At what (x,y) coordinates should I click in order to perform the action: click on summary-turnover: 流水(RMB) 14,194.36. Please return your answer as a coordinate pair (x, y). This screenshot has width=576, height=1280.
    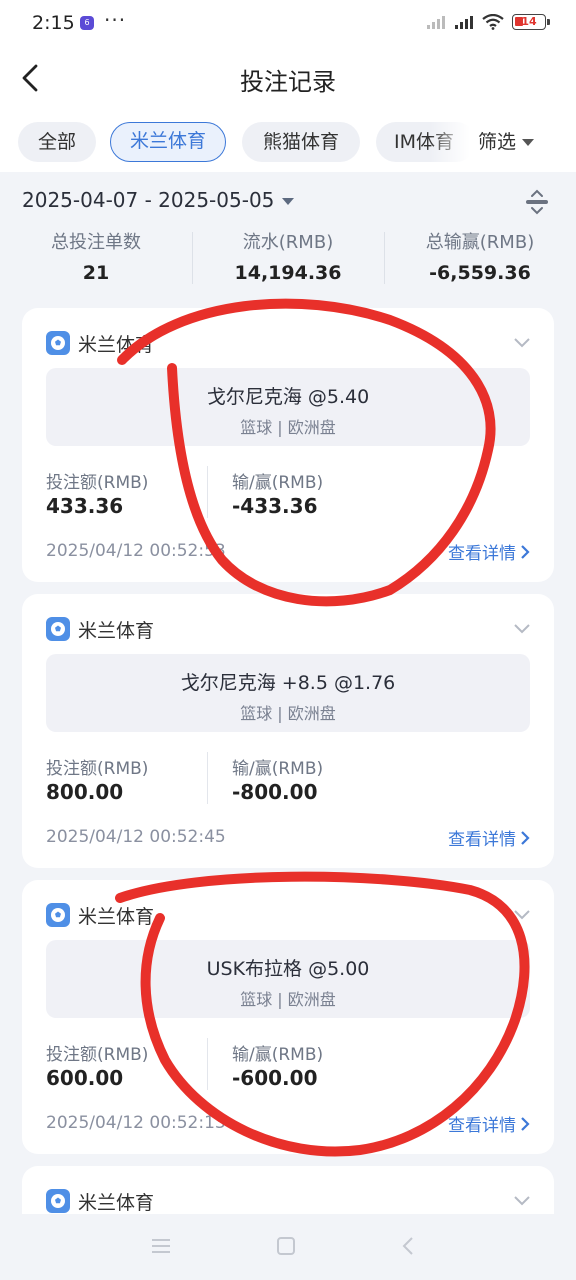
    Looking at the image, I should click on (288, 256).